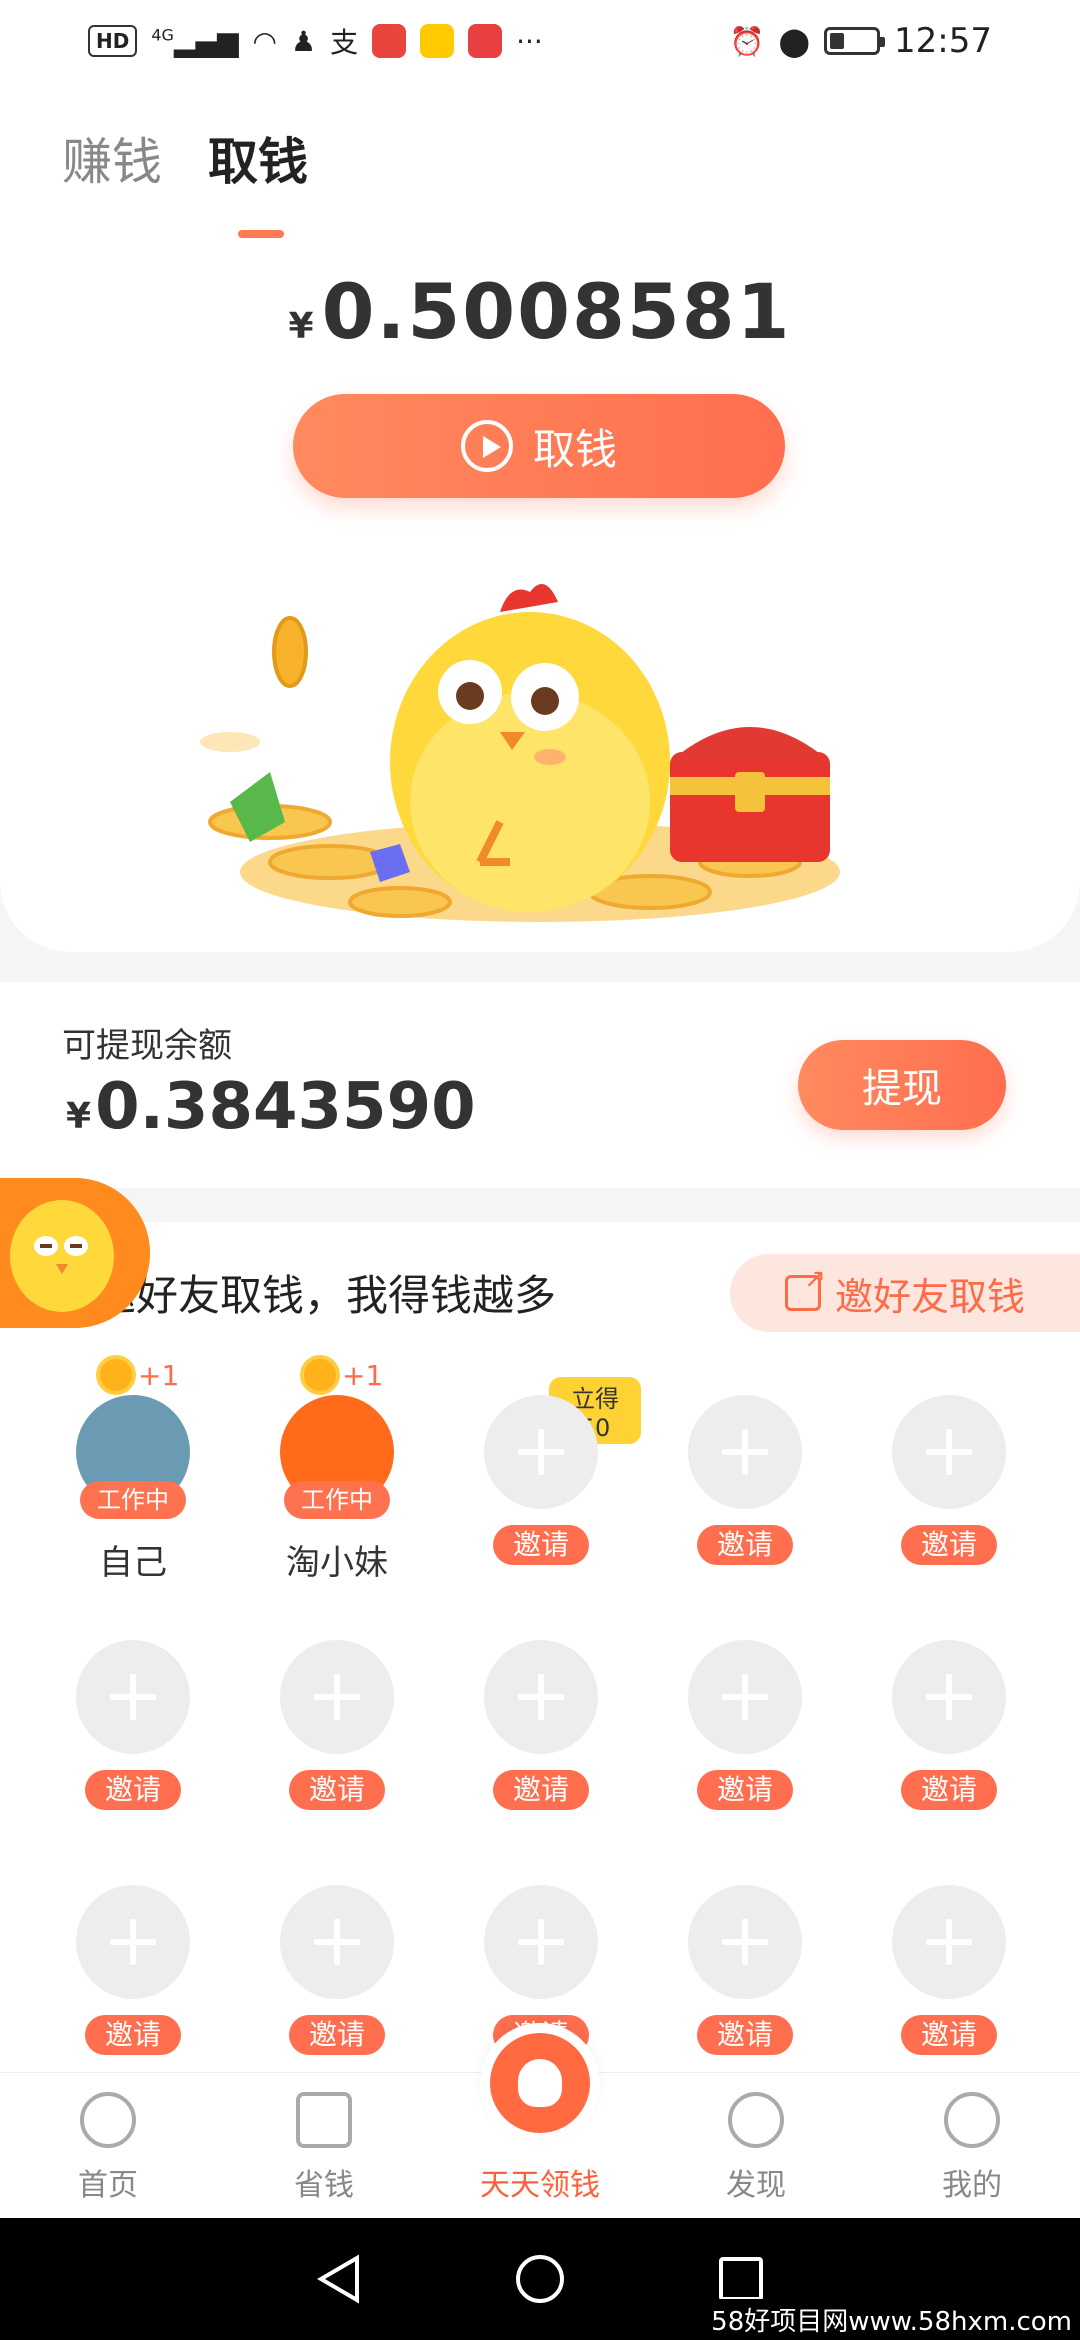  Describe the element at coordinates (794, 41) in the screenshot. I see `location-icon: ⬤` at that location.